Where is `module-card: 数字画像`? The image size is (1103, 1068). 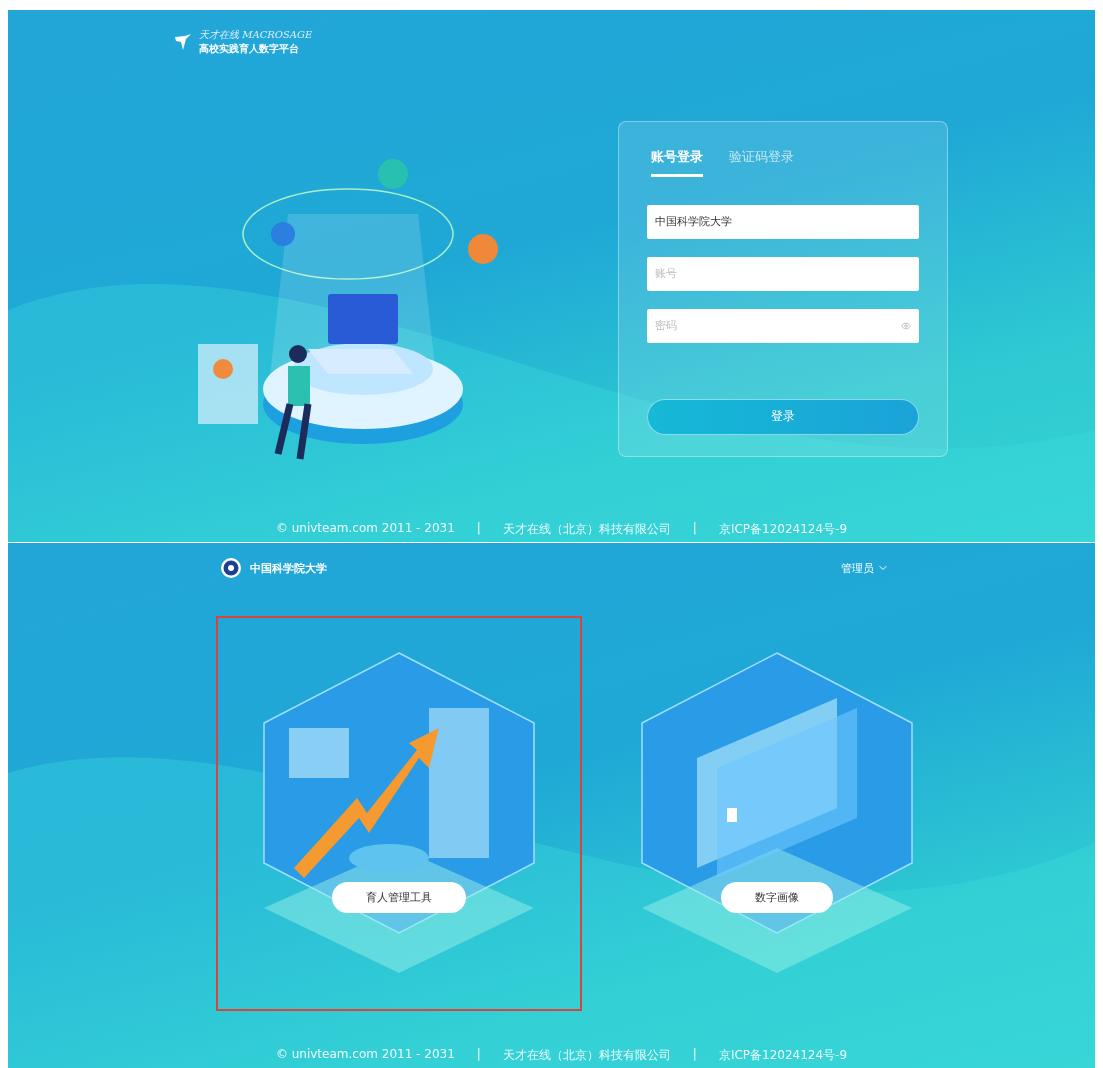
module-card: 数字画像 is located at coordinates (777, 813).